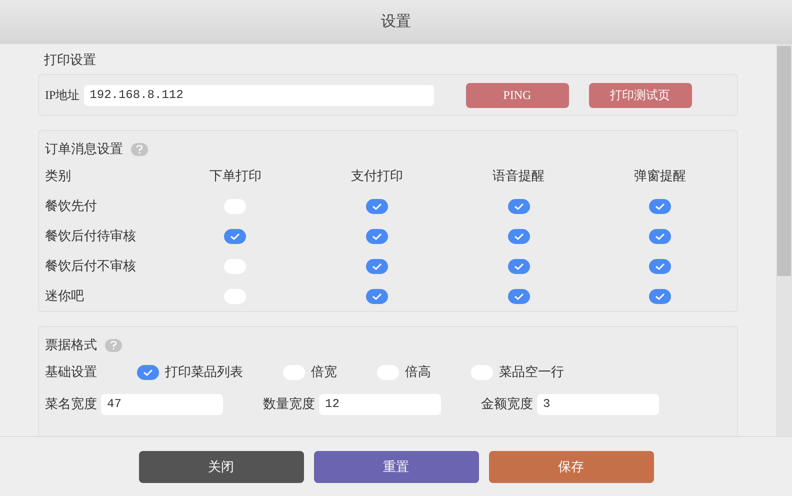  I want to click on row-label: 基础设置, so click(71, 372).